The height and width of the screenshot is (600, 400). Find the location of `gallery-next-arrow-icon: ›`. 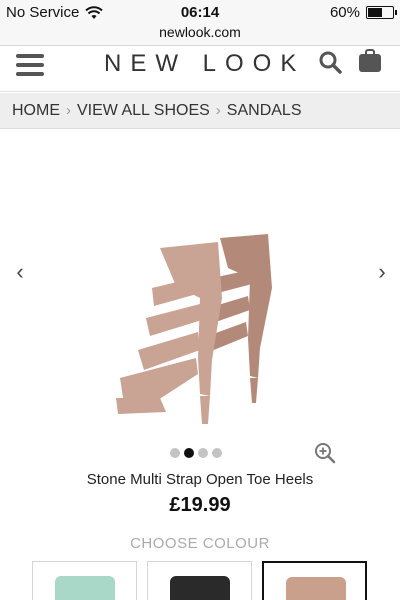

gallery-next-arrow-icon: › is located at coordinates (382, 272).